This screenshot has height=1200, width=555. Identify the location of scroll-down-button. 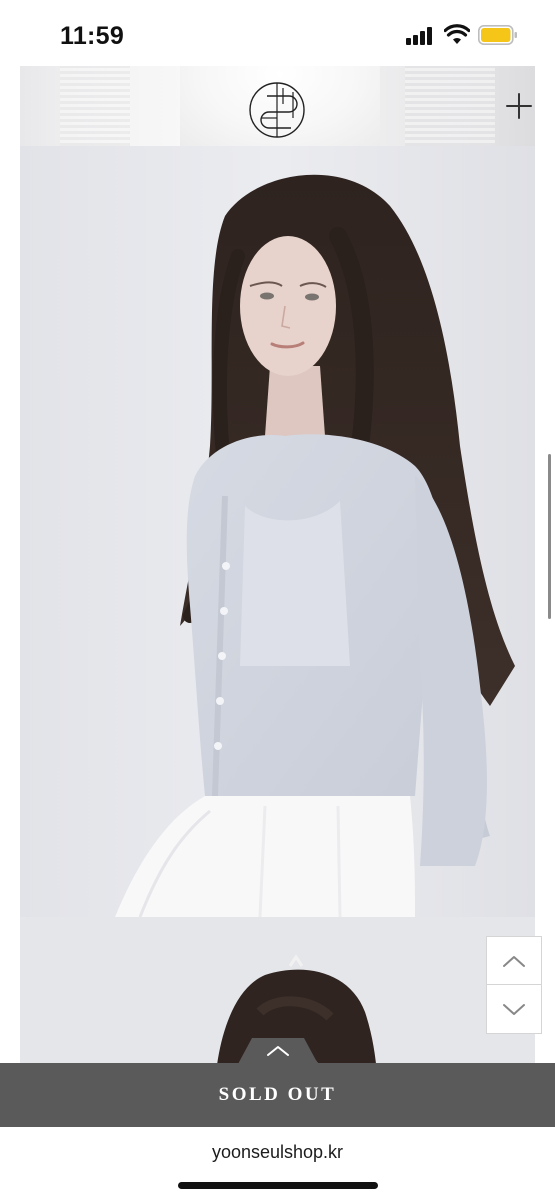
(514, 1010).